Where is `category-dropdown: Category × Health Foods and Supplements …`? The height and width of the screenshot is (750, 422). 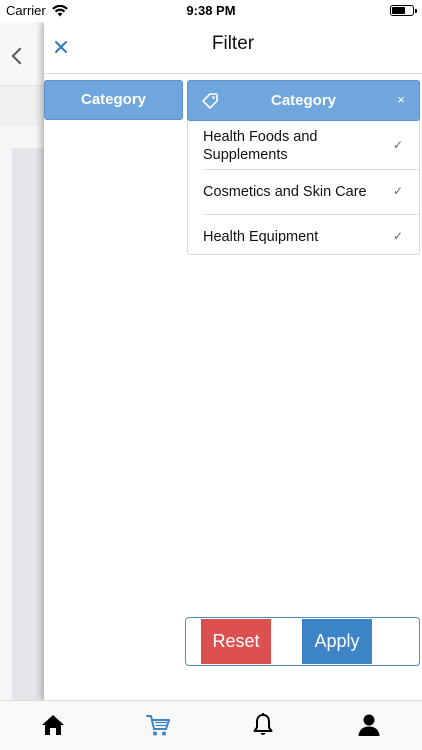 category-dropdown: Category × Health Foods and Supplements … is located at coordinates (303, 167).